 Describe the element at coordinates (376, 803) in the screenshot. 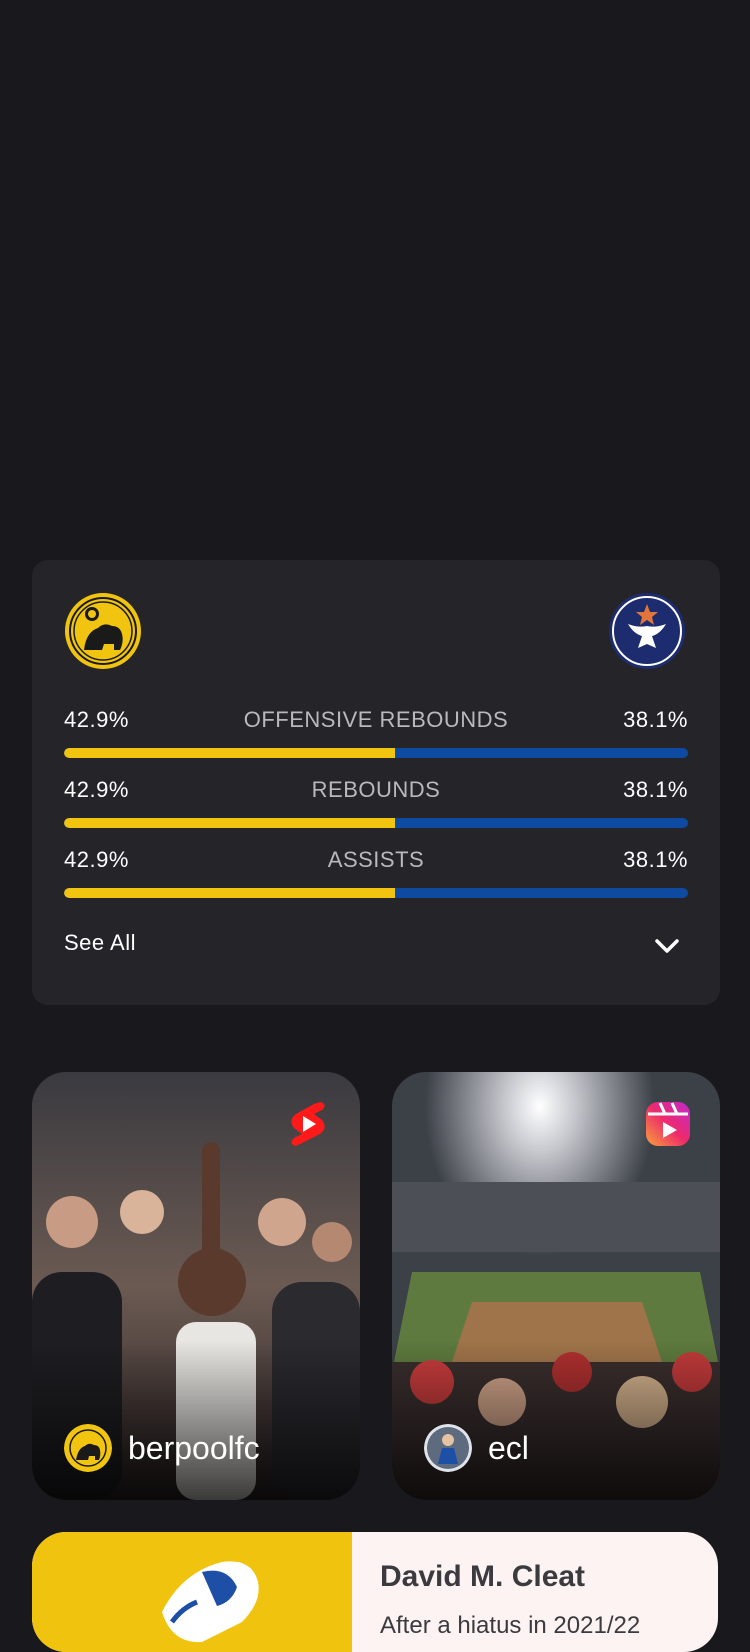

I see `stat-row-rebounds: 42.9% REBOUNDS 38.1%` at that location.